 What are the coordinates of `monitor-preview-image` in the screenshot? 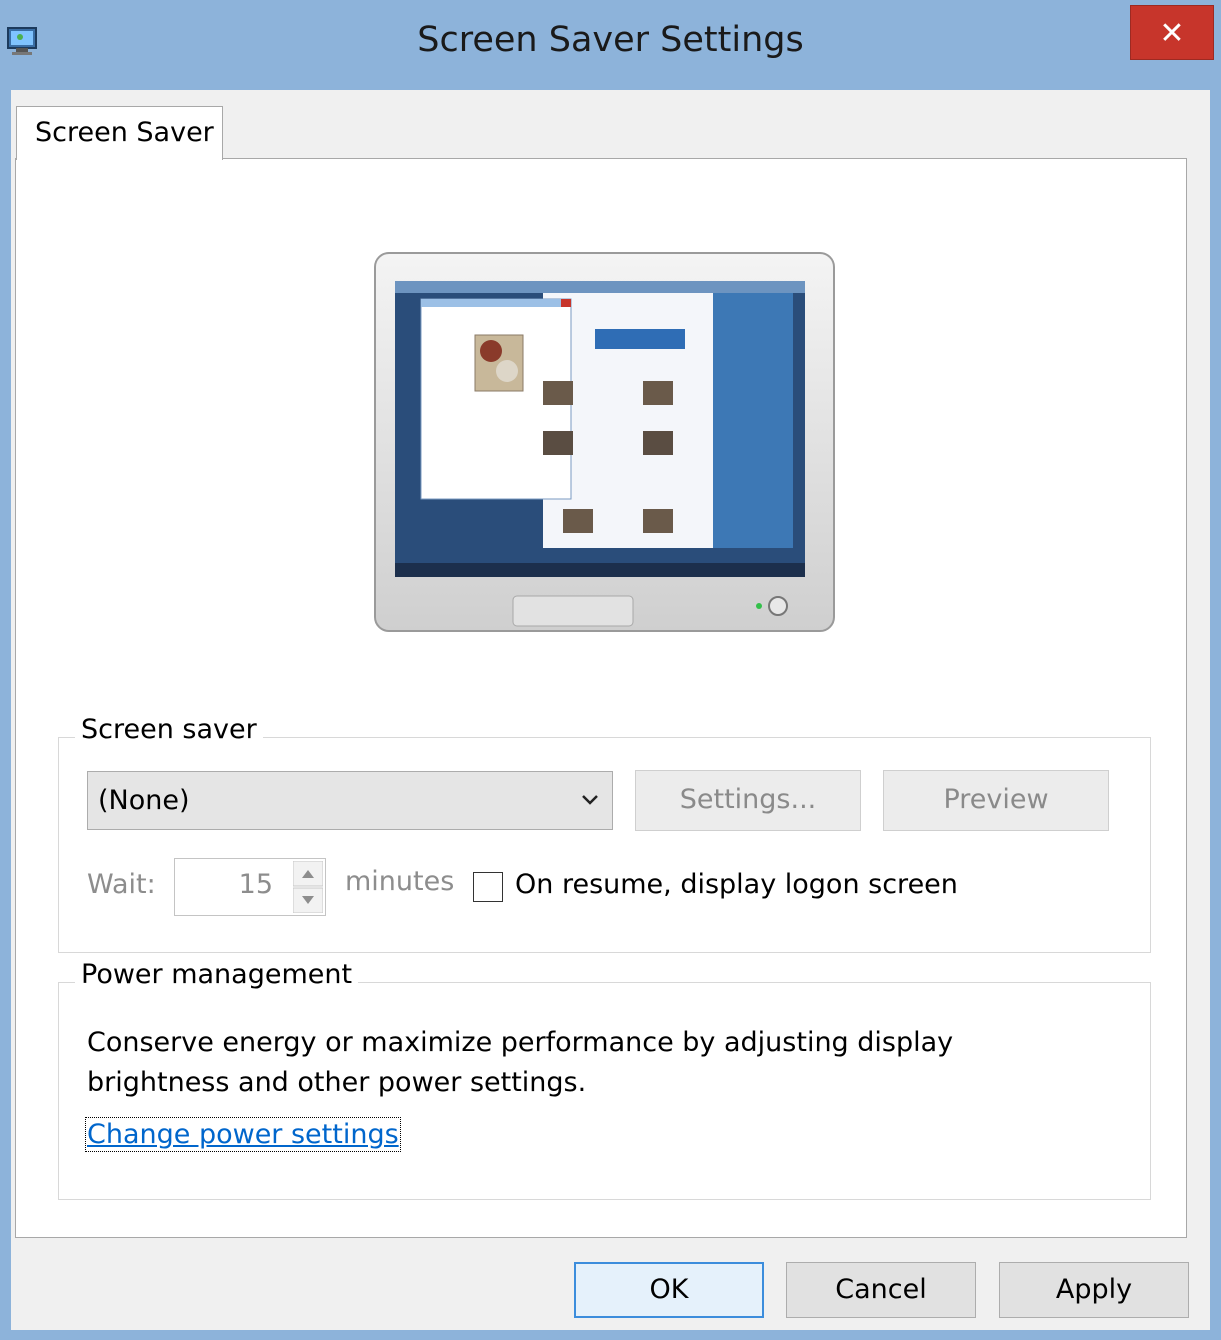 It's located at (604, 442).